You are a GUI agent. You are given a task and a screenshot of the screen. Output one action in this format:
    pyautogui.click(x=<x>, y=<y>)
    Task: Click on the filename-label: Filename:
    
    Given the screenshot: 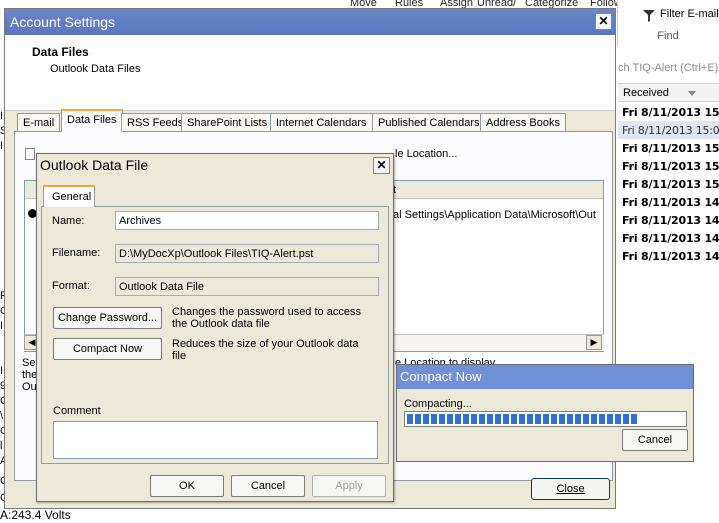 What is the action you would take?
    pyautogui.click(x=76, y=253)
    